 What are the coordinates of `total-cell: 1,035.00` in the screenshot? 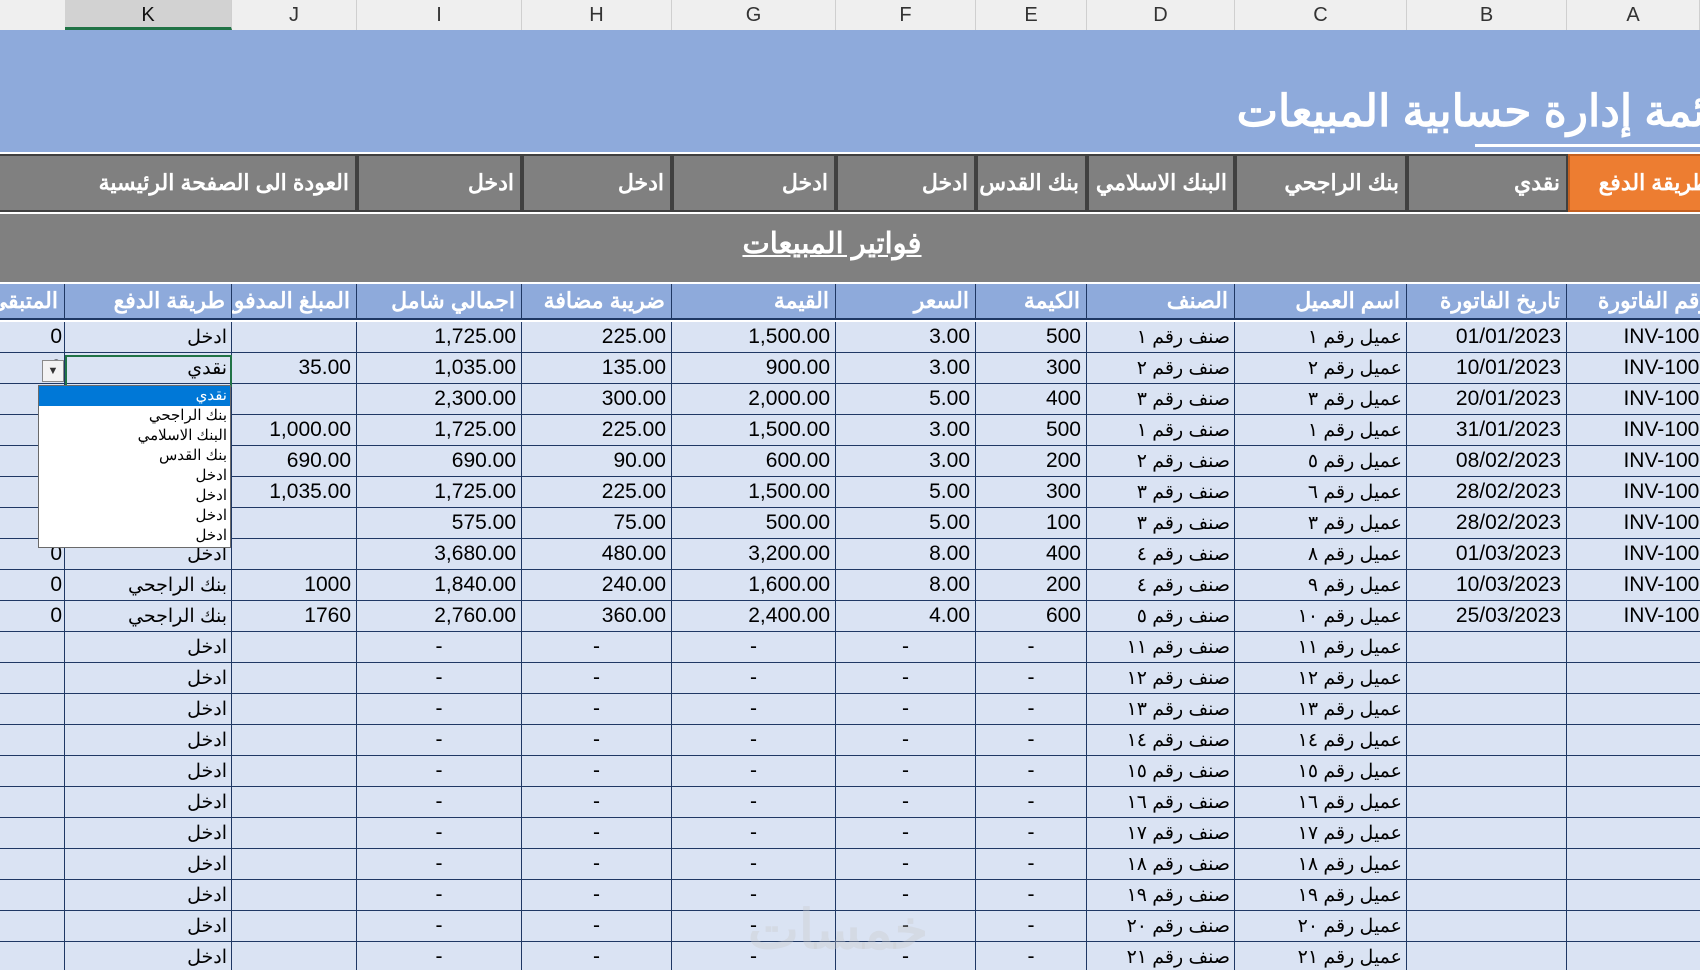 It's located at (439, 368).